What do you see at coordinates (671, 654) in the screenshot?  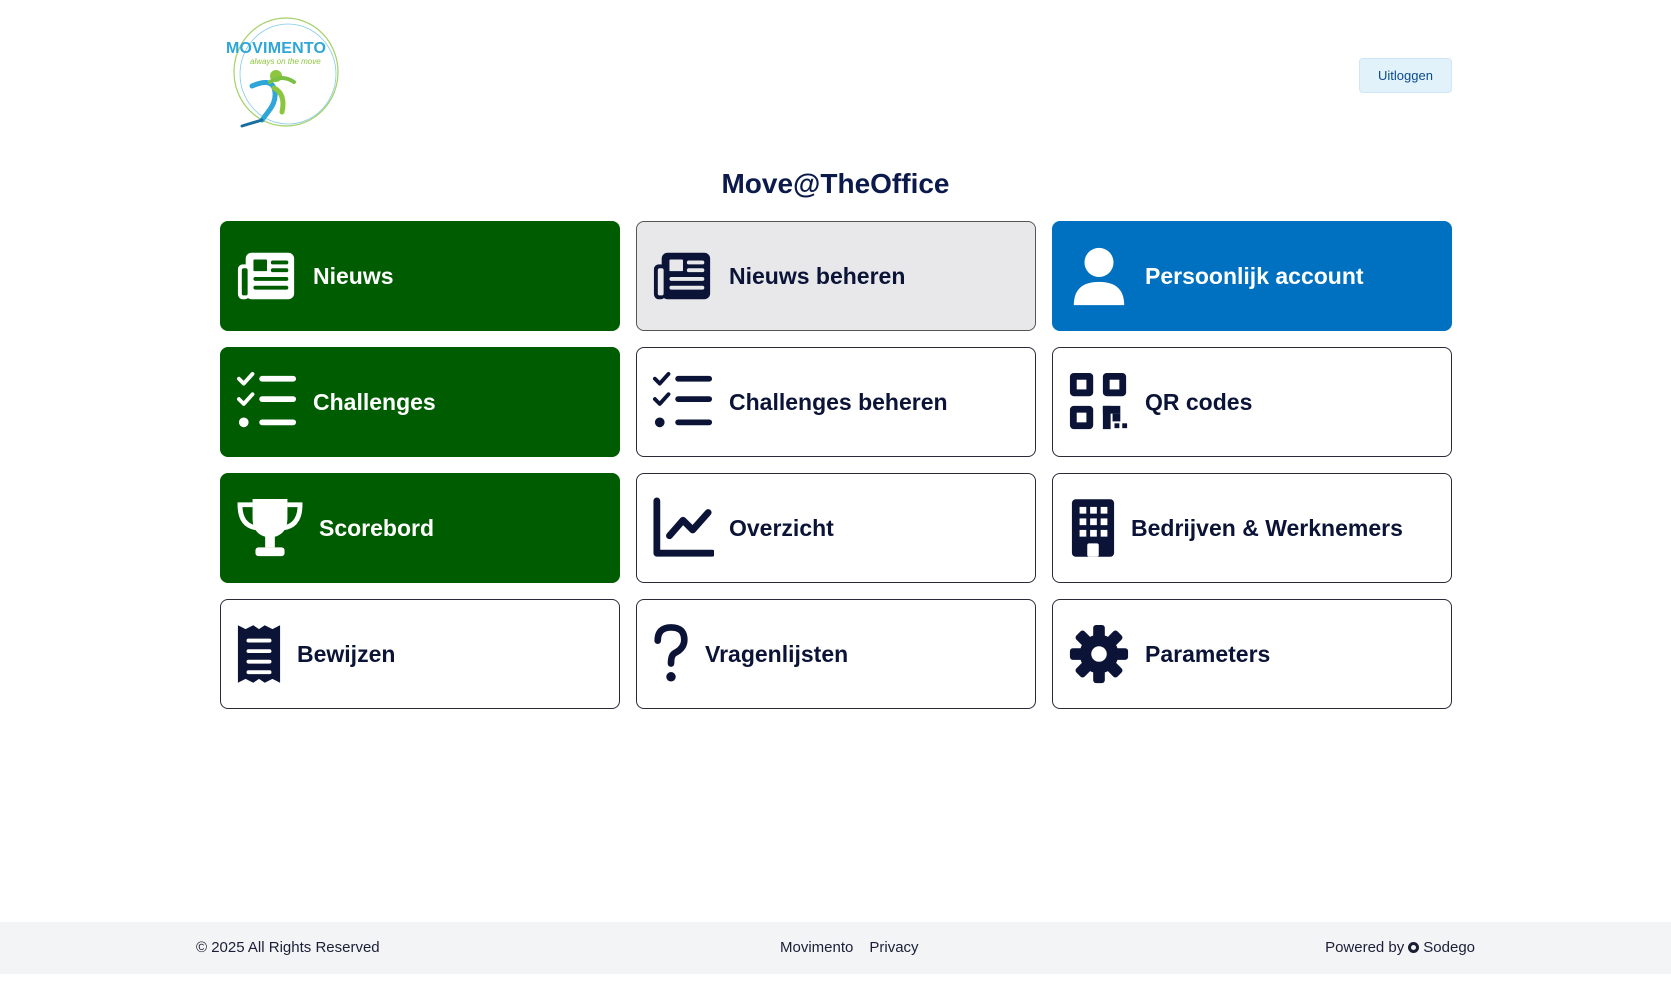 I see `question-icon` at bounding box center [671, 654].